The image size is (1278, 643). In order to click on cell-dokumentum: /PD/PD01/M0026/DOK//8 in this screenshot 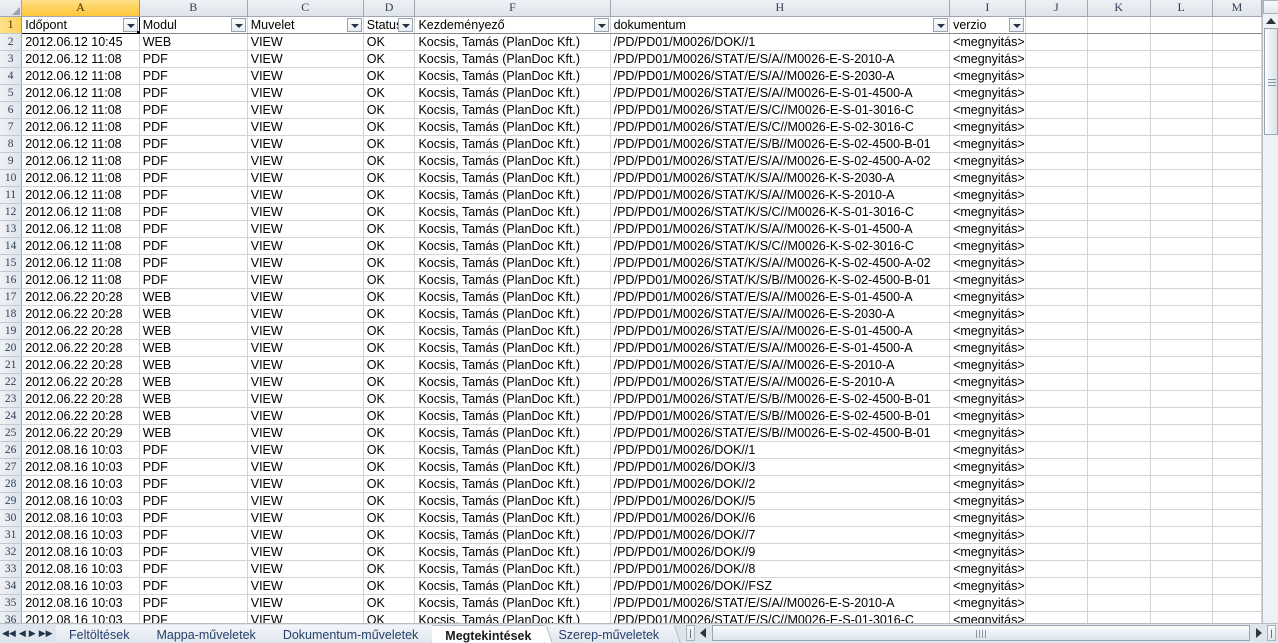, I will do `click(780, 569)`.